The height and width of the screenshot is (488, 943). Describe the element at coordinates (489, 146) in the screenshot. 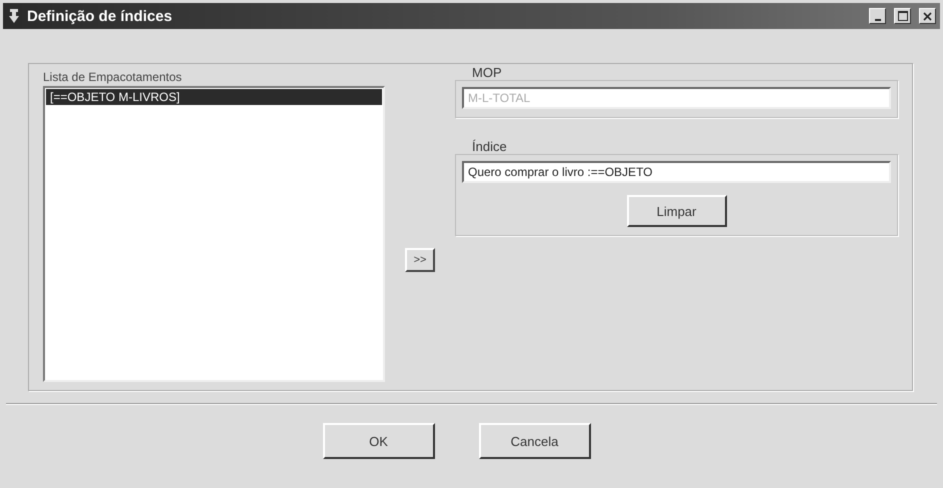

I see `index-label: Índice` at that location.